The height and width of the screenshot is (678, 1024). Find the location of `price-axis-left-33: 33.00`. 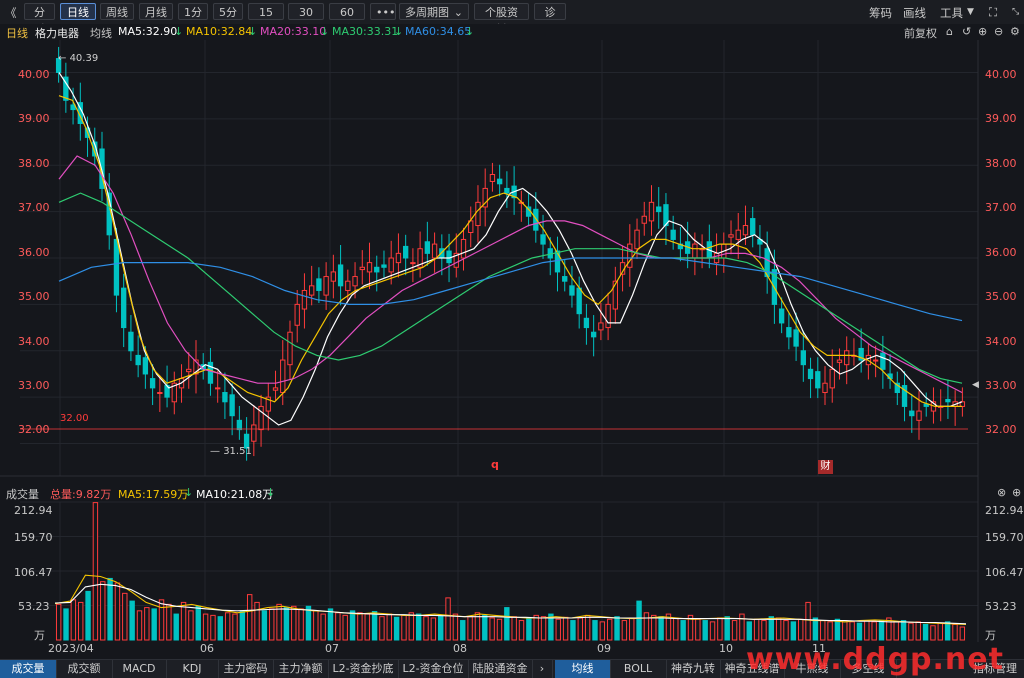

price-axis-left-33: 33.00 is located at coordinates (34, 385).